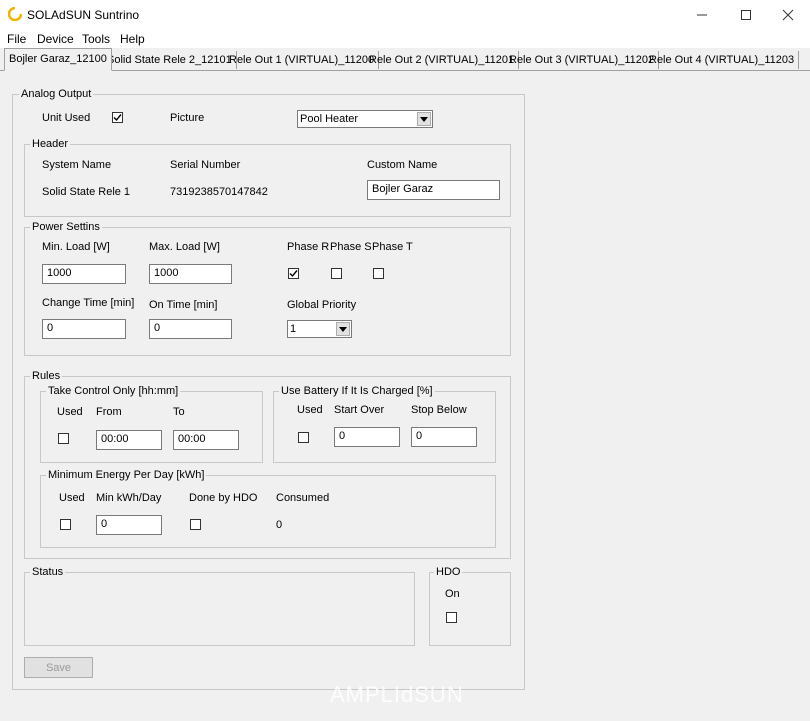 The width and height of the screenshot is (810, 721). I want to click on tab-rele-out-3: Rele Out 3 (VIRTUAL)_11202, so click(582, 60).